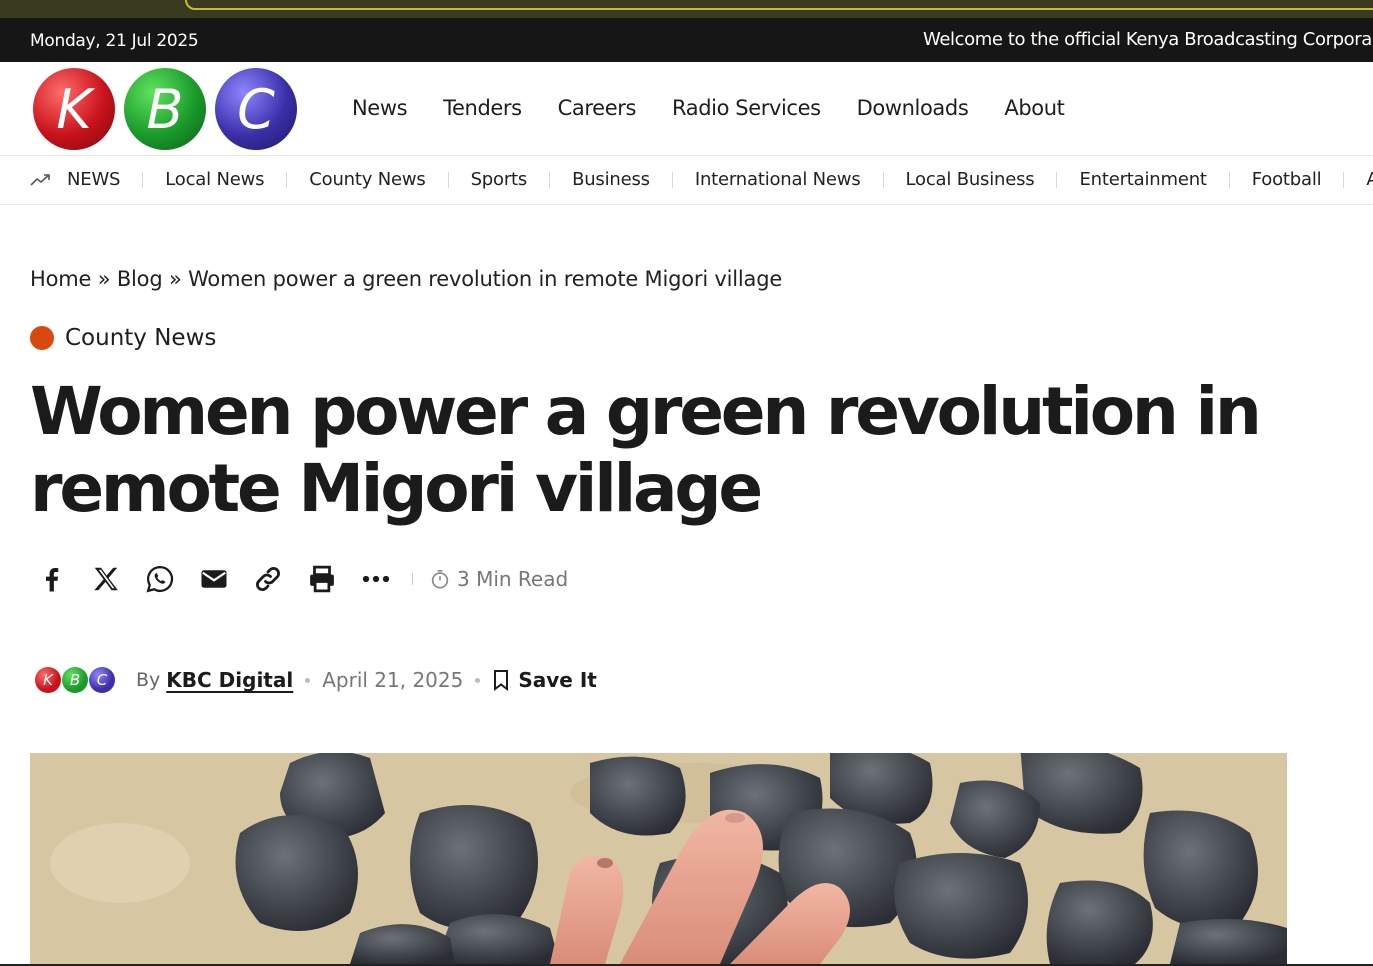 The image size is (1373, 966). I want to click on logo-letter-k: K, so click(74, 109).